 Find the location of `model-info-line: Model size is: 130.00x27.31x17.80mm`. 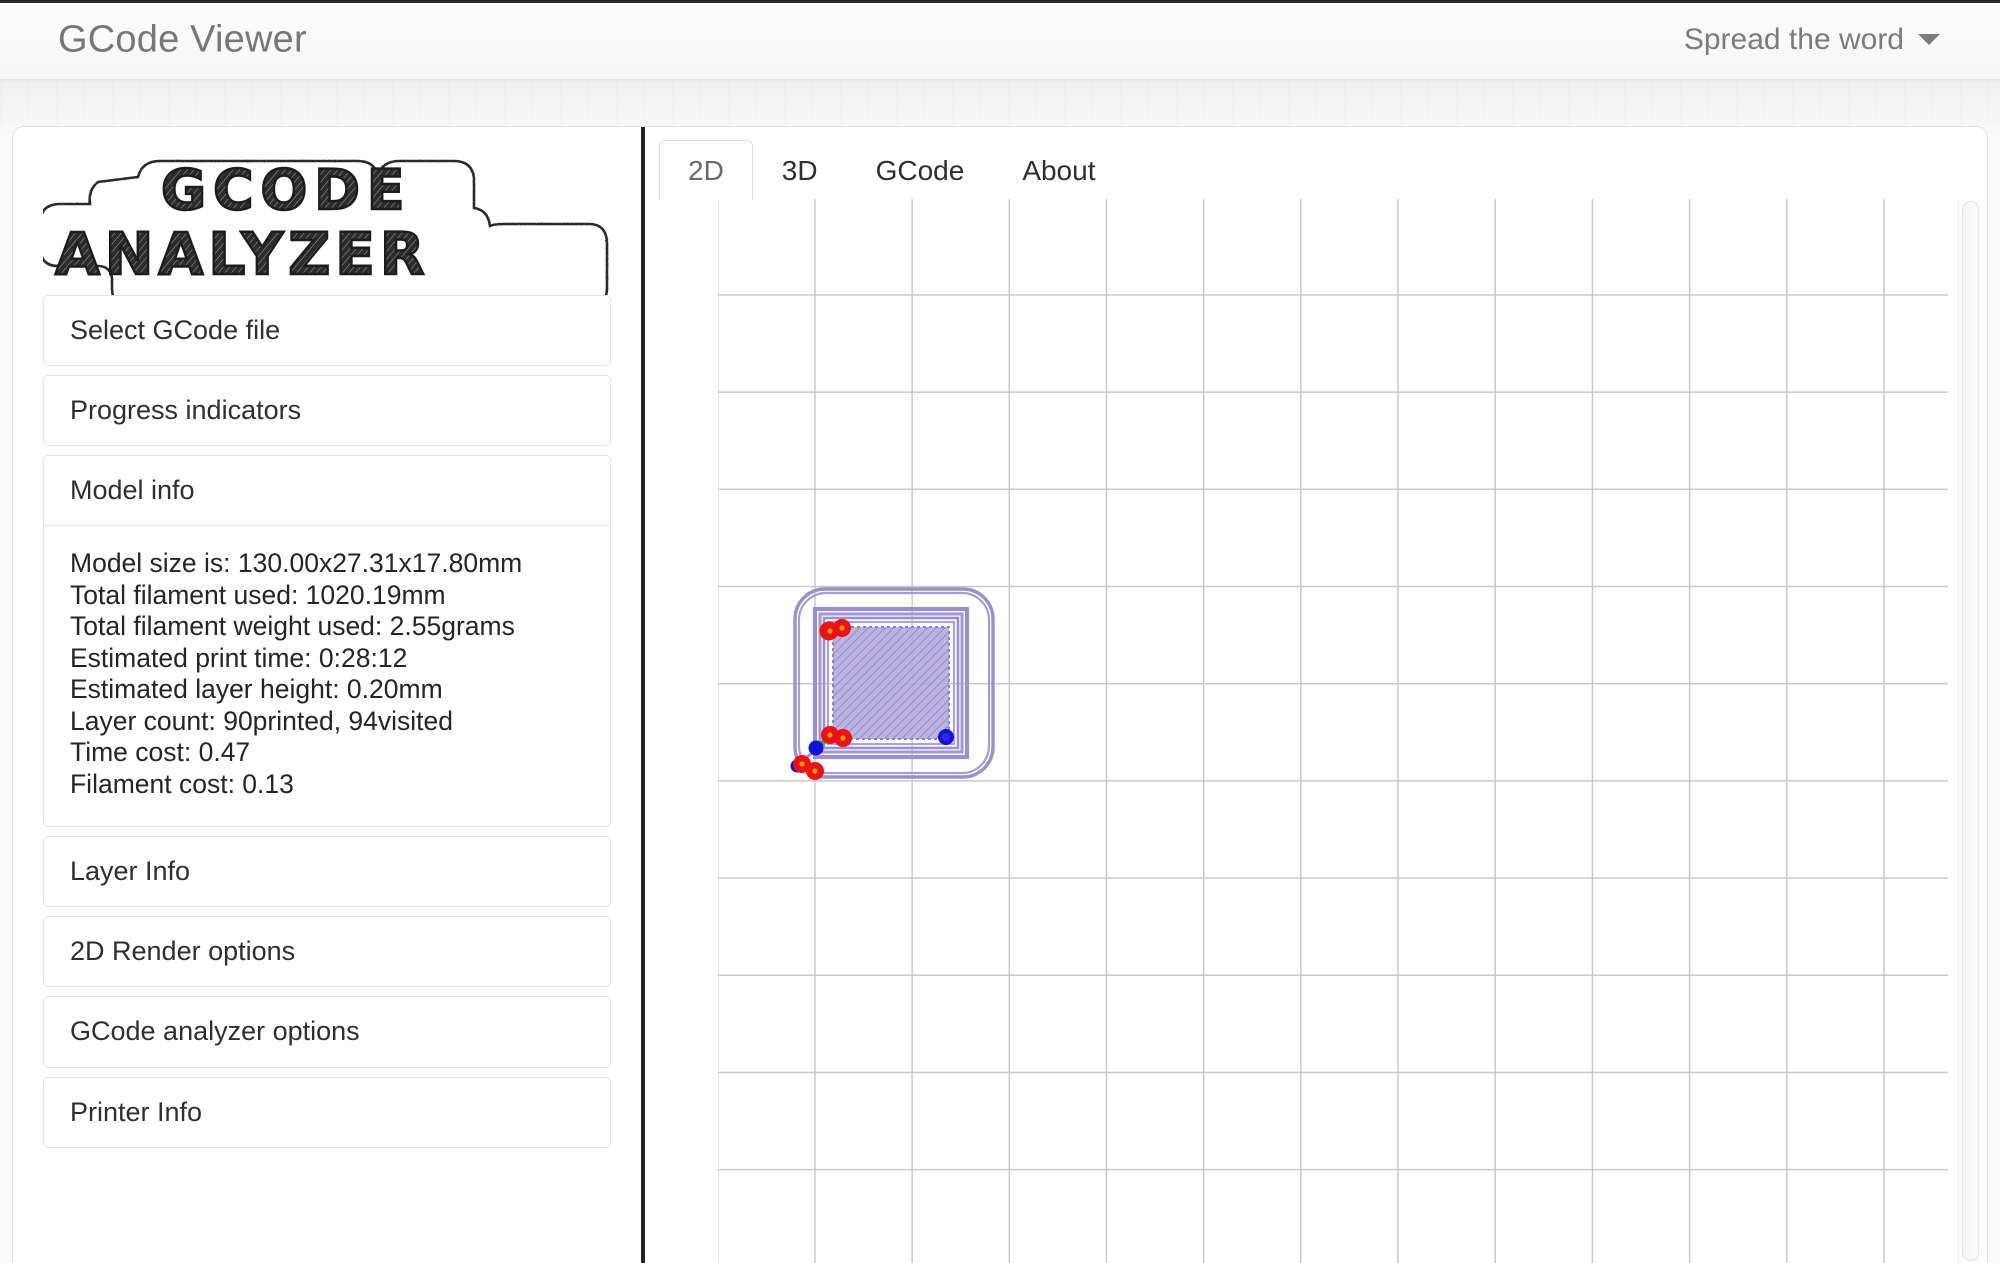

model-info-line: Model size is: 130.00x27.31x17.80mm is located at coordinates (296, 563).